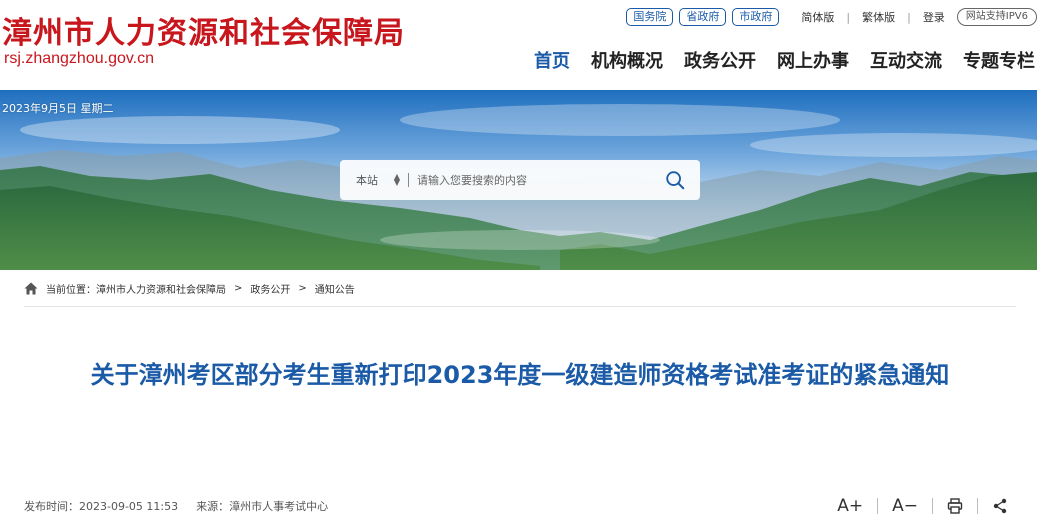 This screenshot has width=1037, height=523. What do you see at coordinates (51, 506) in the screenshot?
I see `publish-time-label: 发布时间：` at bounding box center [51, 506].